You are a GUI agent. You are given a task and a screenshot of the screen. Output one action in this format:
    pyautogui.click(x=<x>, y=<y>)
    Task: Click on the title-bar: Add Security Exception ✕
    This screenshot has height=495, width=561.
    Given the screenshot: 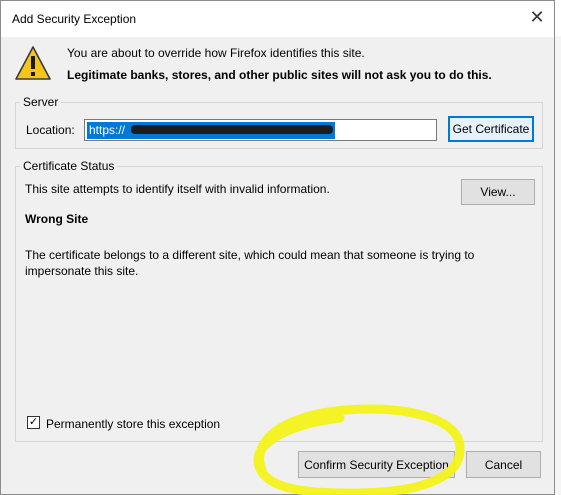 What is the action you would take?
    pyautogui.click(x=277, y=19)
    